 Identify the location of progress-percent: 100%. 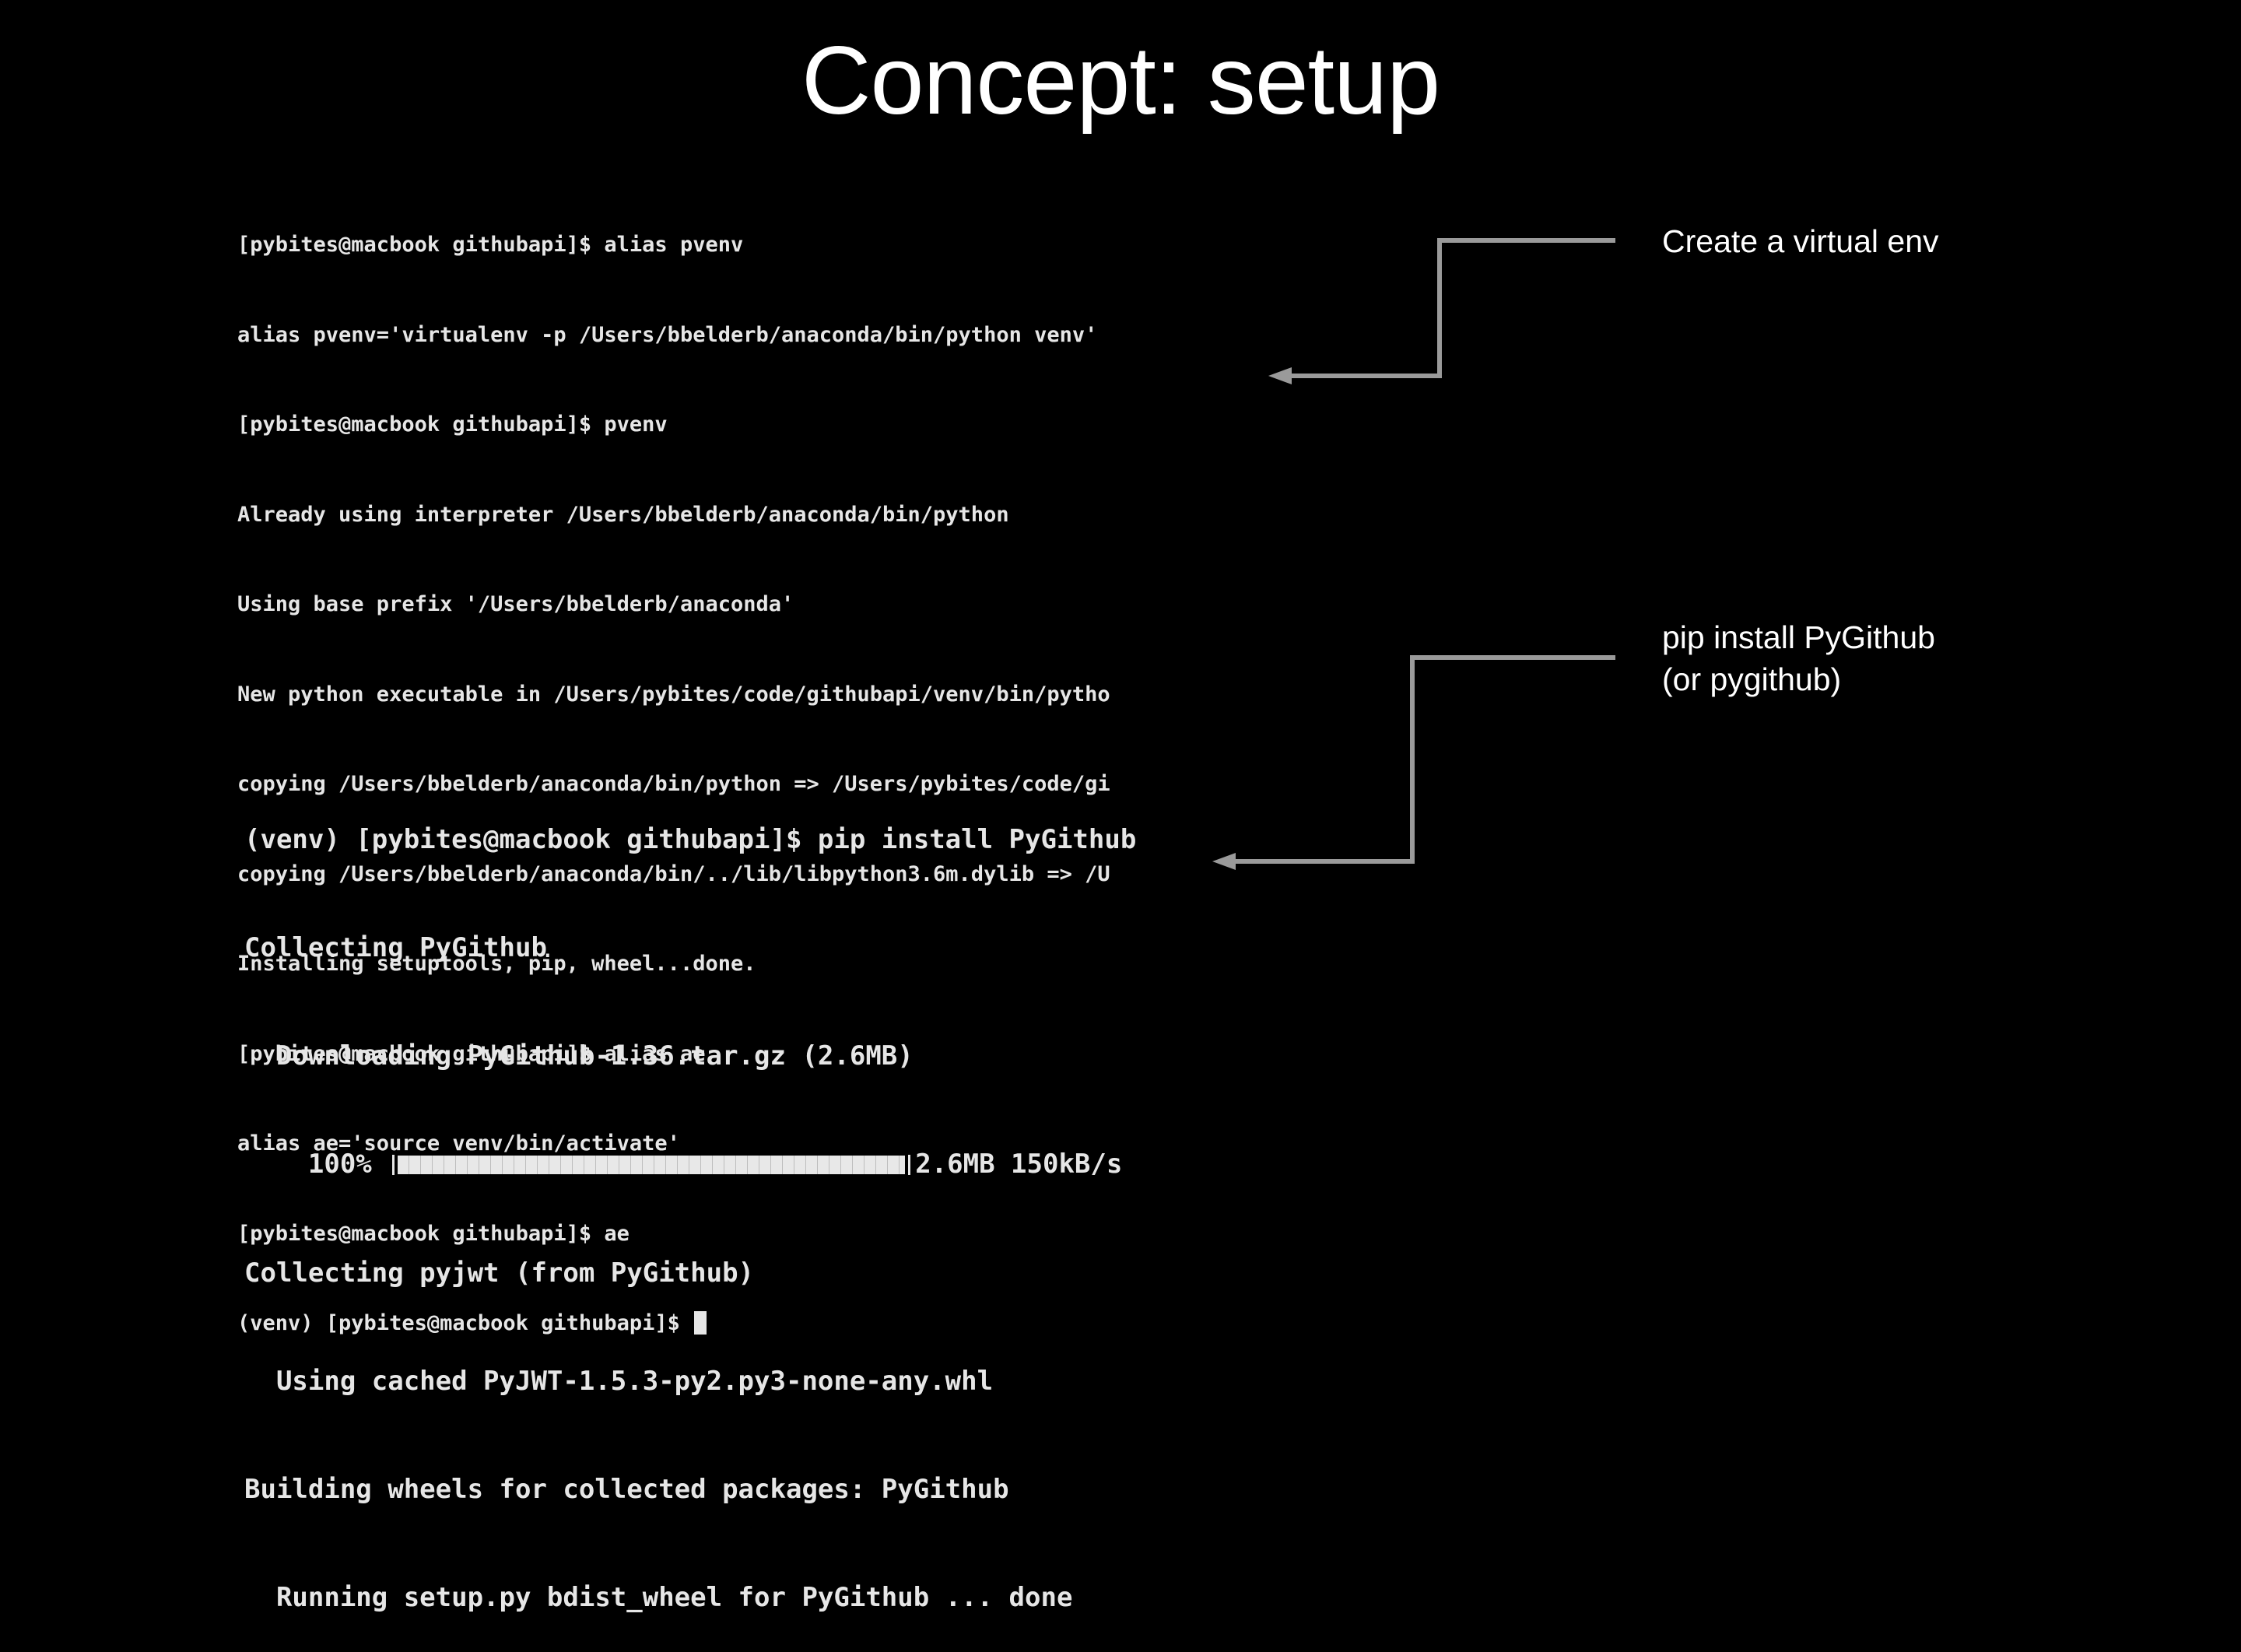
(316, 1165).